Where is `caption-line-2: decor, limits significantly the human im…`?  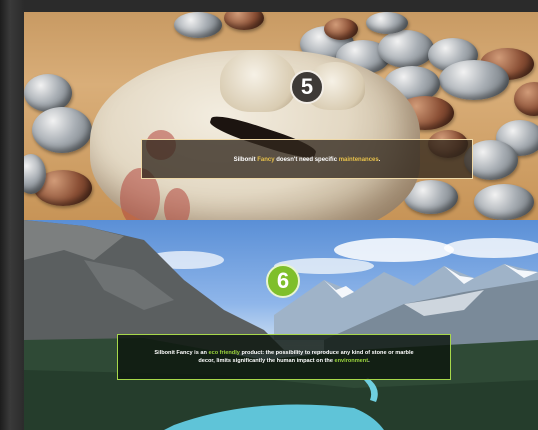
caption-line-2: decor, limits significantly the human im… is located at coordinates (284, 360).